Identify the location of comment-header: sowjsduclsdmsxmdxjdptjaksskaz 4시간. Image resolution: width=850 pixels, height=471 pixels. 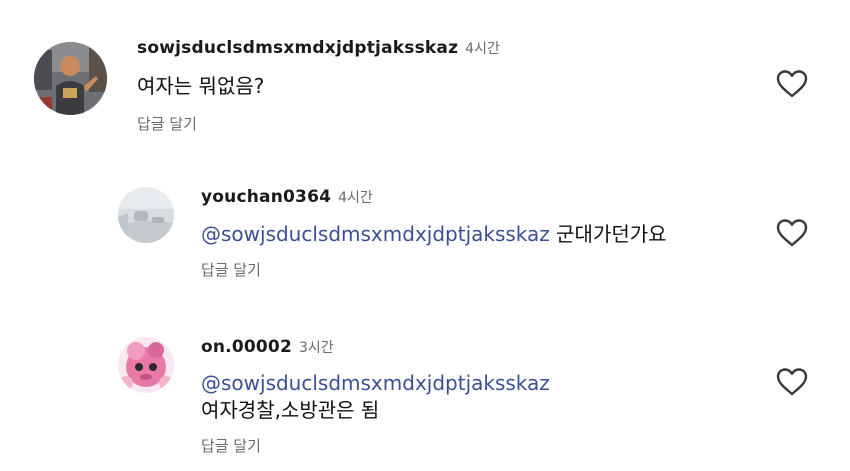
(318, 48).